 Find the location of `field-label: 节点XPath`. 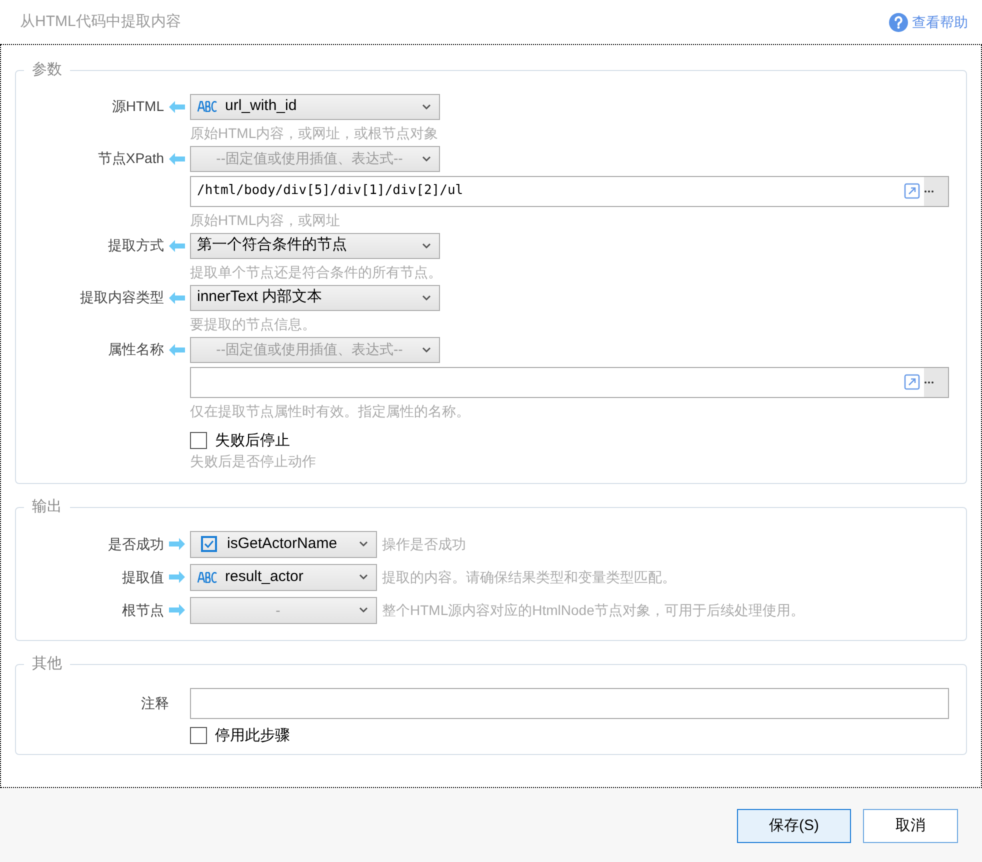

field-label: 节点XPath is located at coordinates (130, 158).